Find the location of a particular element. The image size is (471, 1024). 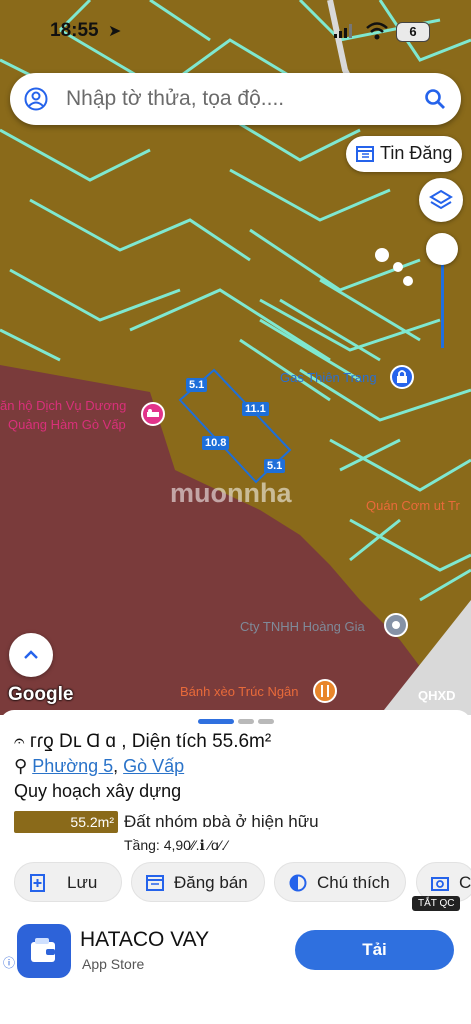

wallet-icon is located at coordinates (43, 950).